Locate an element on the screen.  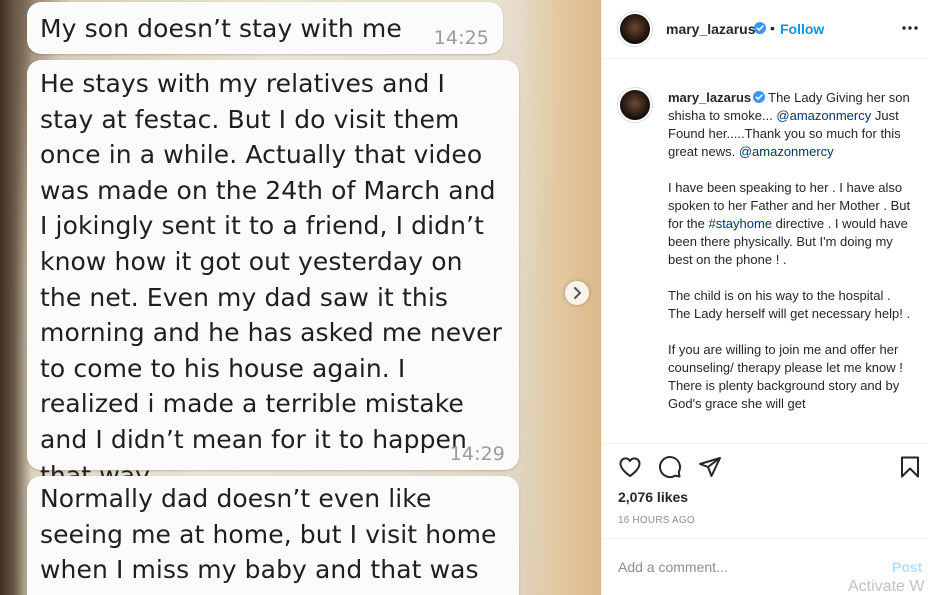
post-comment-button: Post is located at coordinates (907, 567).